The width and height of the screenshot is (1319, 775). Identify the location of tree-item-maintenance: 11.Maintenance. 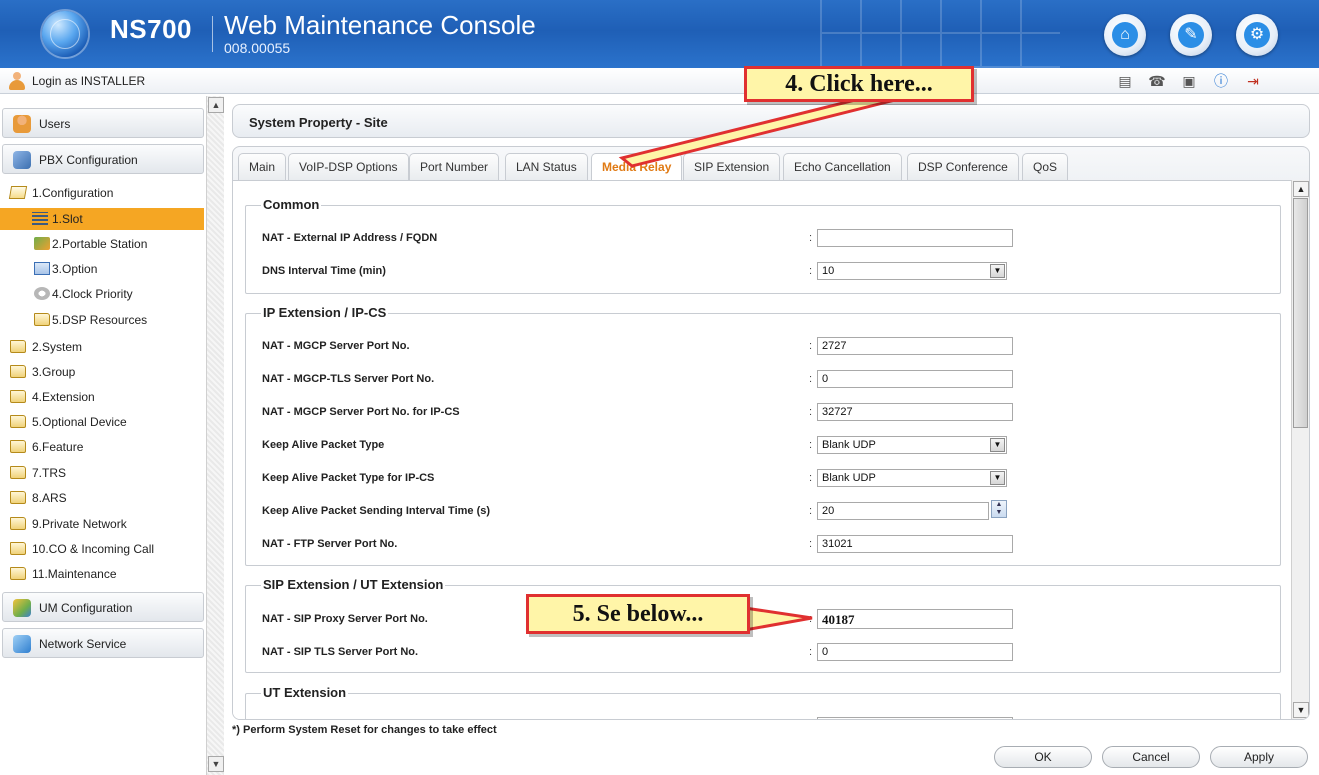
(102, 574).